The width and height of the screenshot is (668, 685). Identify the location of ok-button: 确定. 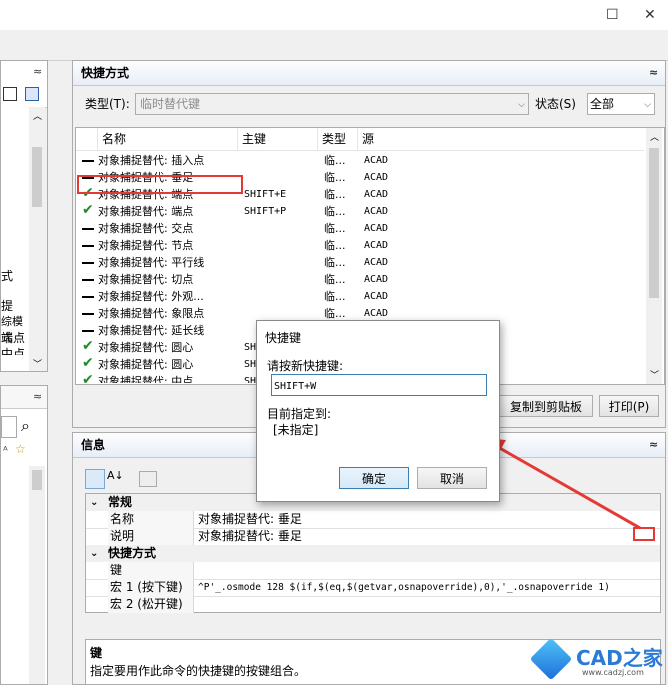
(374, 478).